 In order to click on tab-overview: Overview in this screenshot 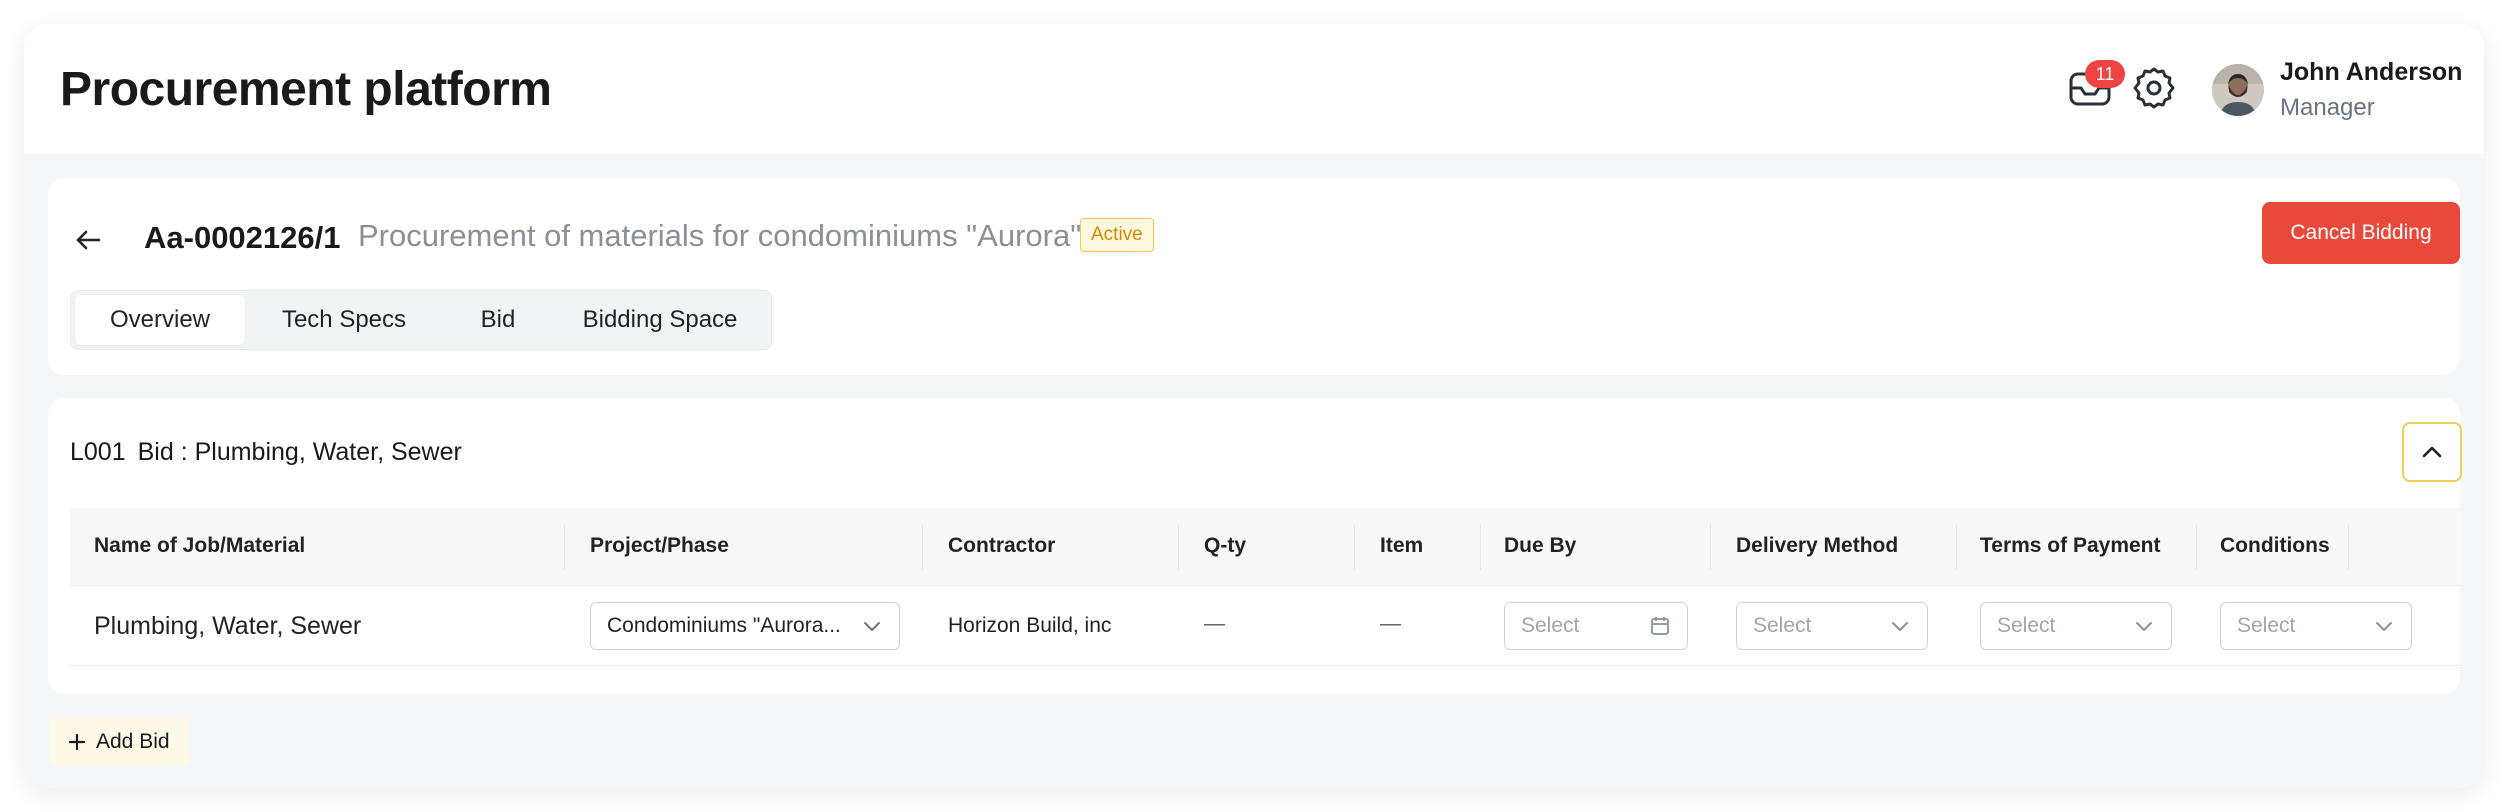, I will do `click(160, 320)`.